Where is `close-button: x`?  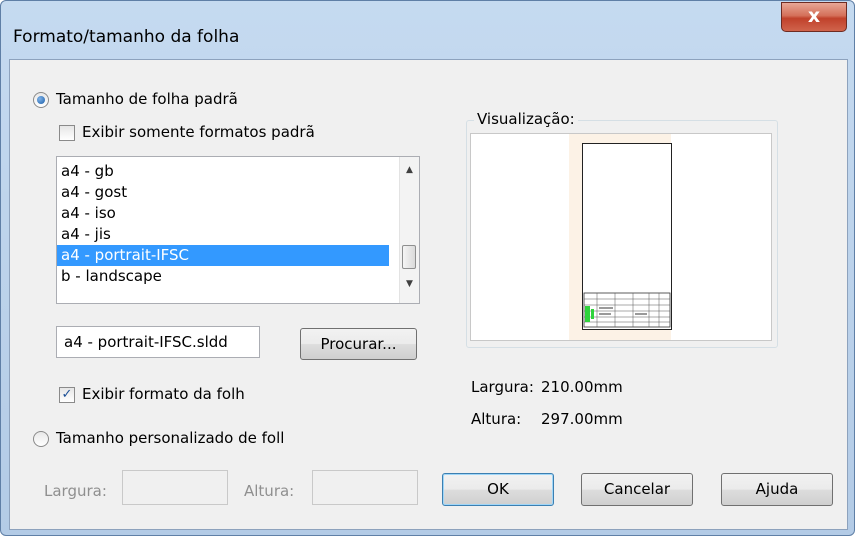
close-button: x is located at coordinates (814, 17).